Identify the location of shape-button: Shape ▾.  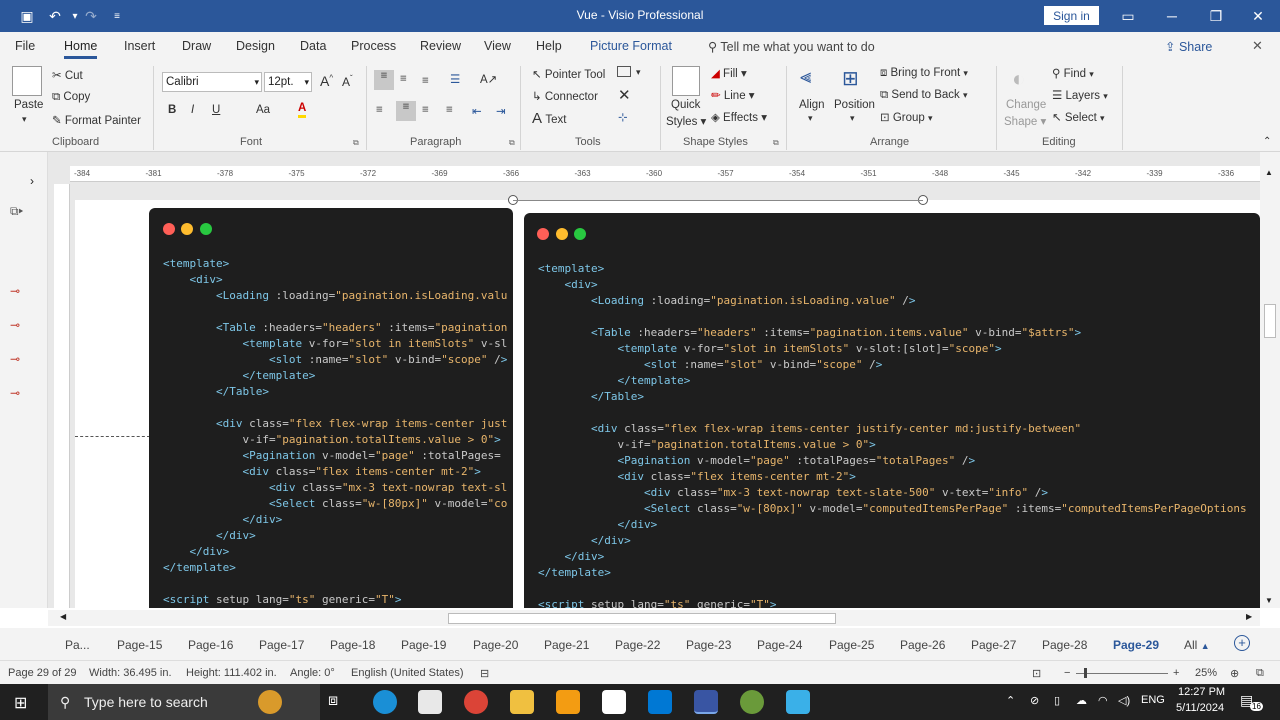
(1025, 121).